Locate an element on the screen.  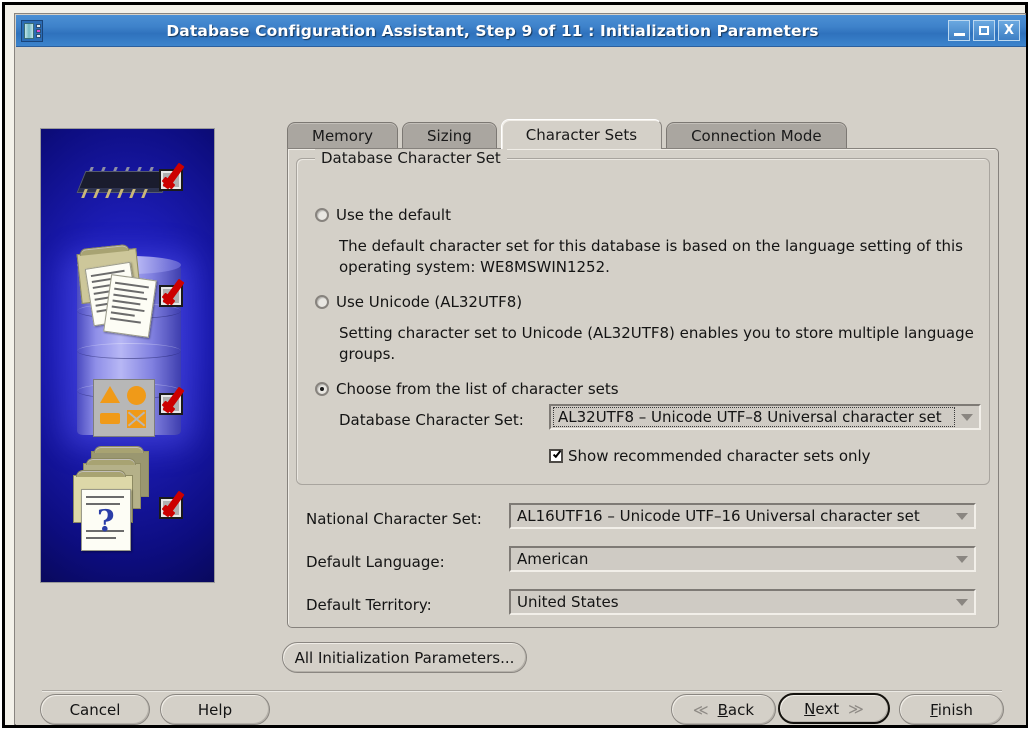
radio-use-the-default: Use the default is located at coordinates (383, 215).